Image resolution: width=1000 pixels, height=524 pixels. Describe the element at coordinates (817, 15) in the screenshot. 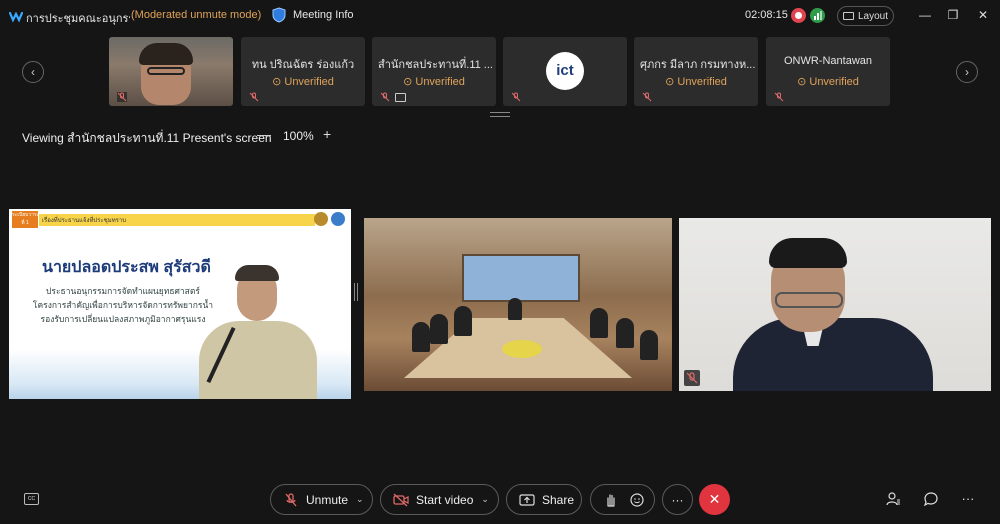

I see `network-signal-icon` at that location.